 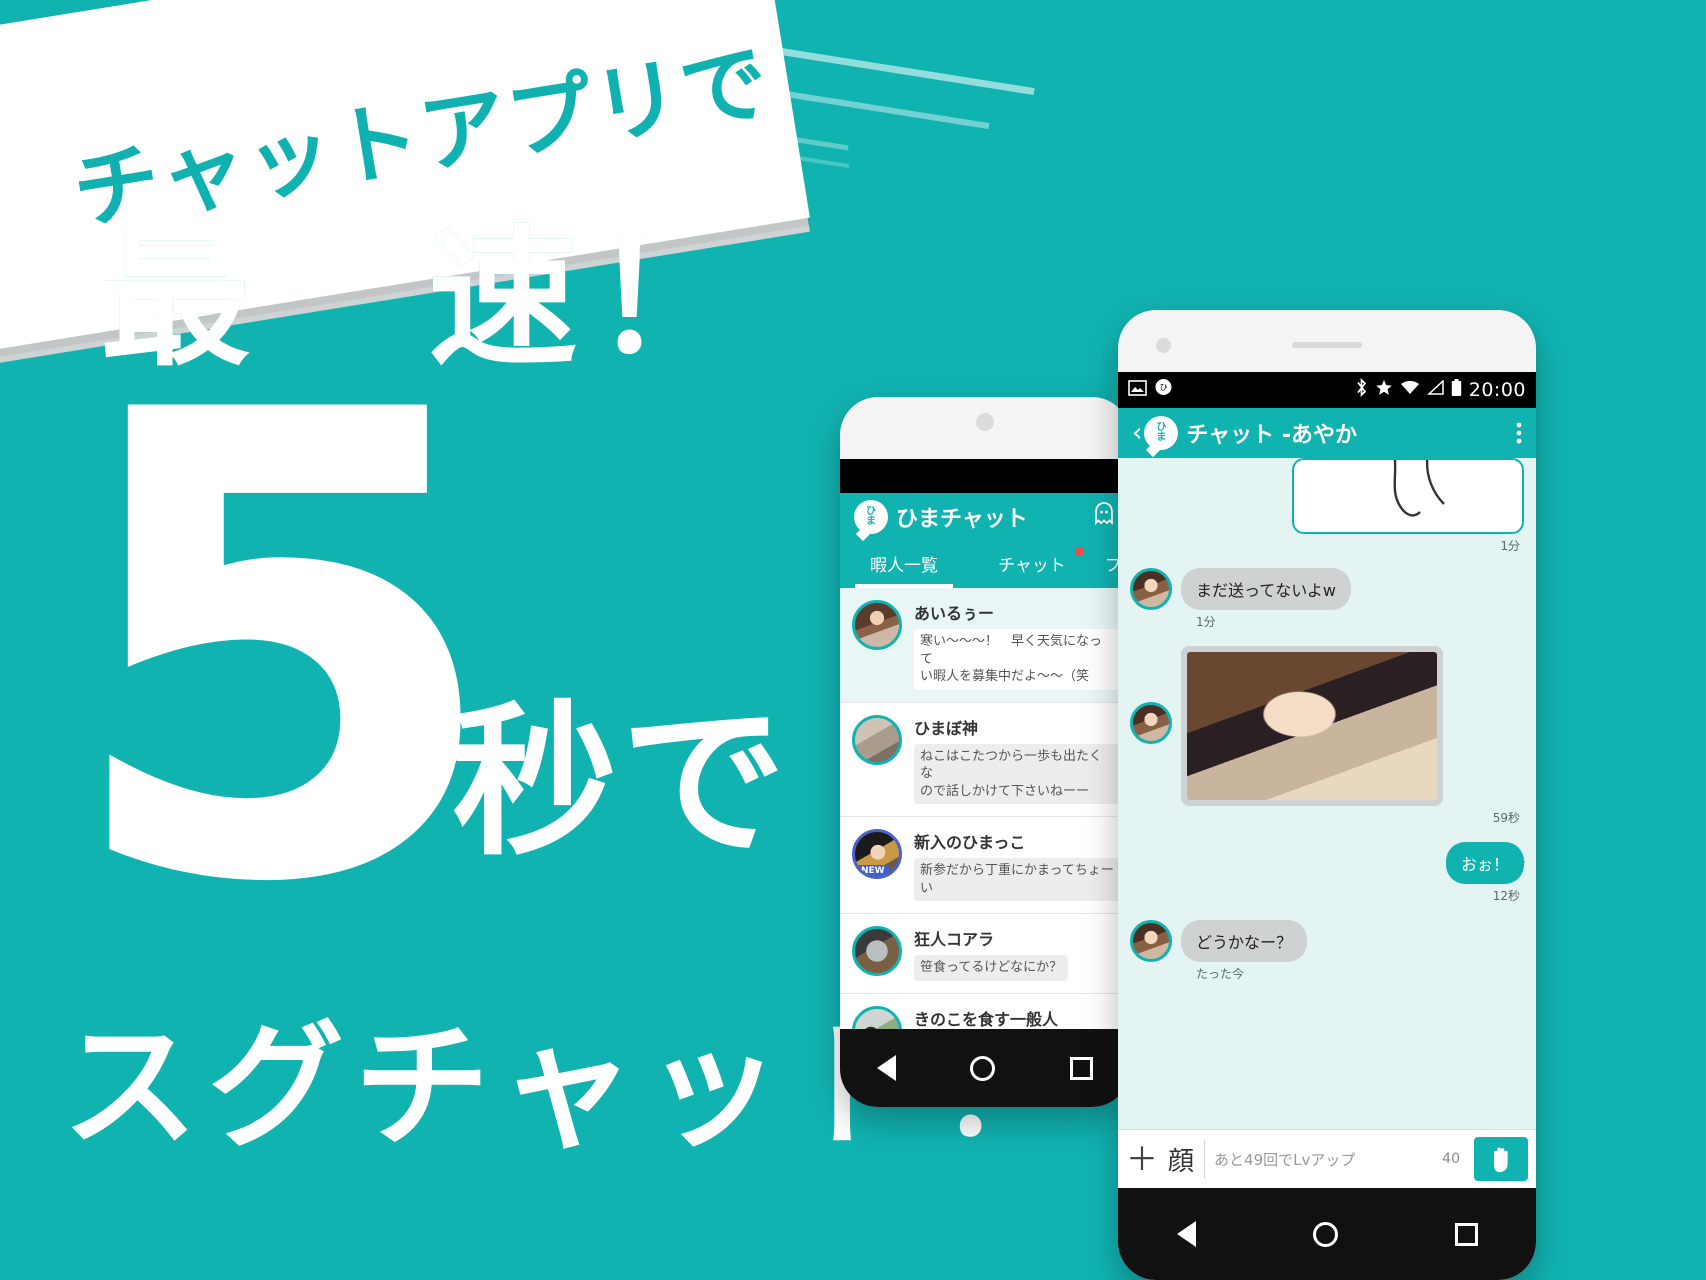 I want to click on plus-icon: ＋, so click(x=1142, y=1159).